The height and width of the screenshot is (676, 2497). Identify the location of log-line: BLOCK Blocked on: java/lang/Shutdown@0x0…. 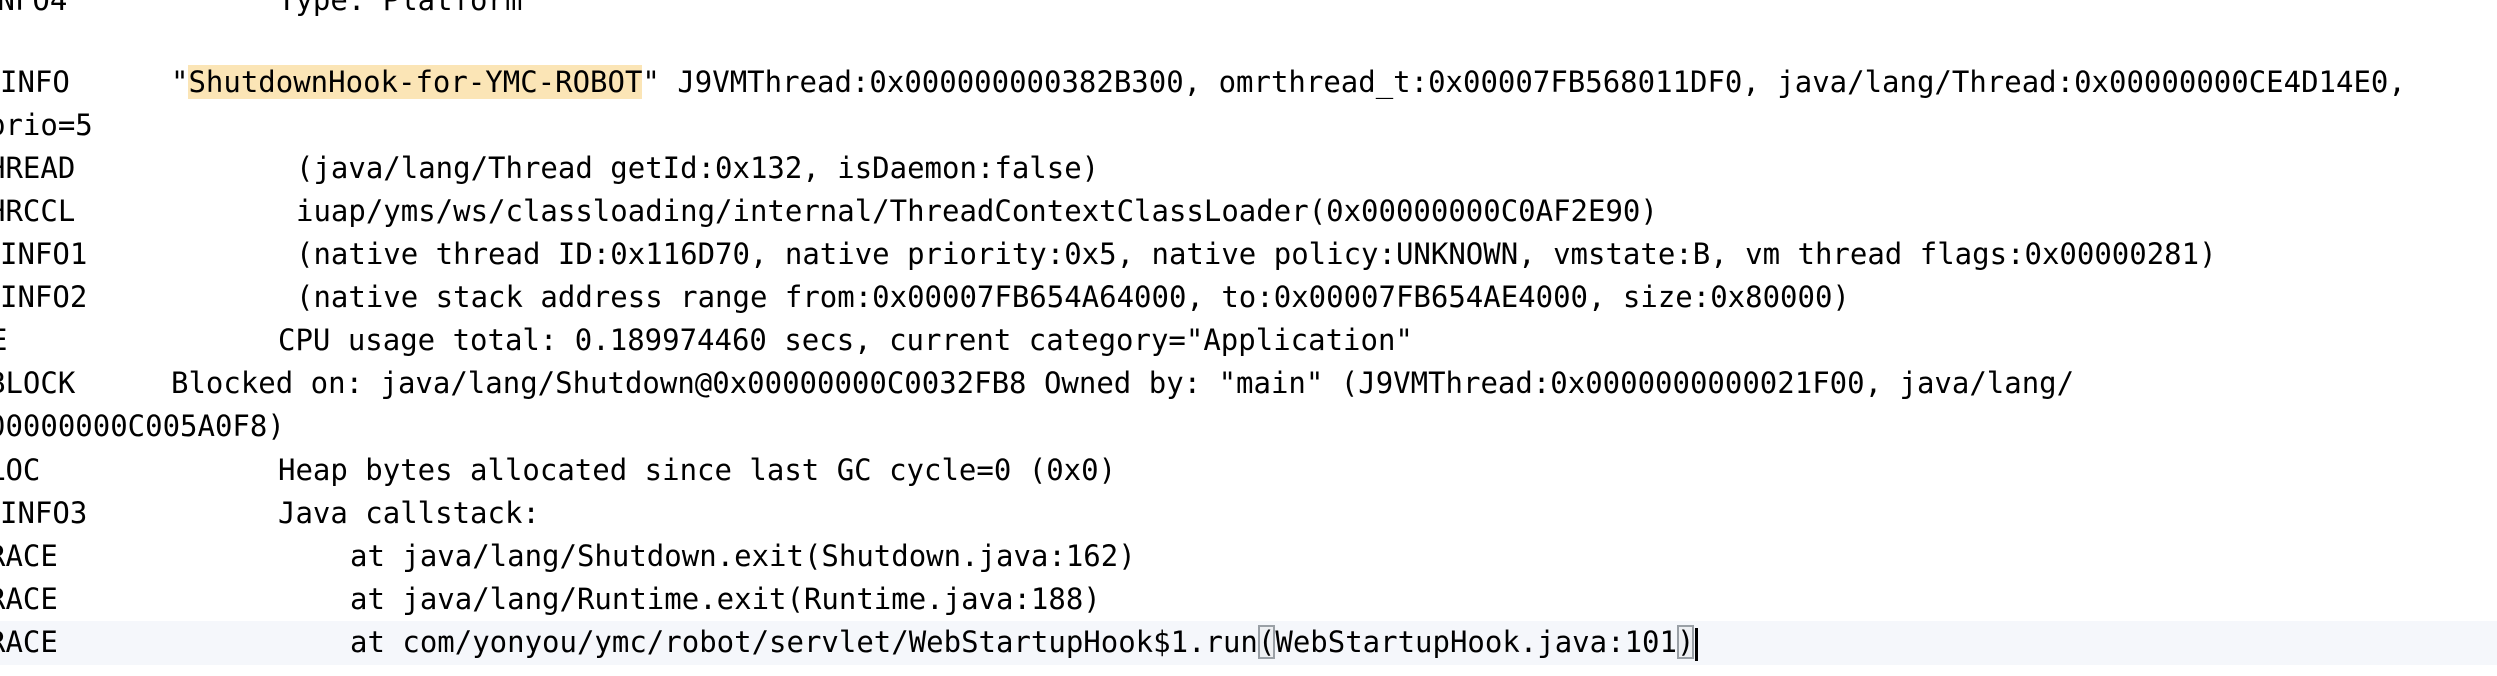
(1248, 384).